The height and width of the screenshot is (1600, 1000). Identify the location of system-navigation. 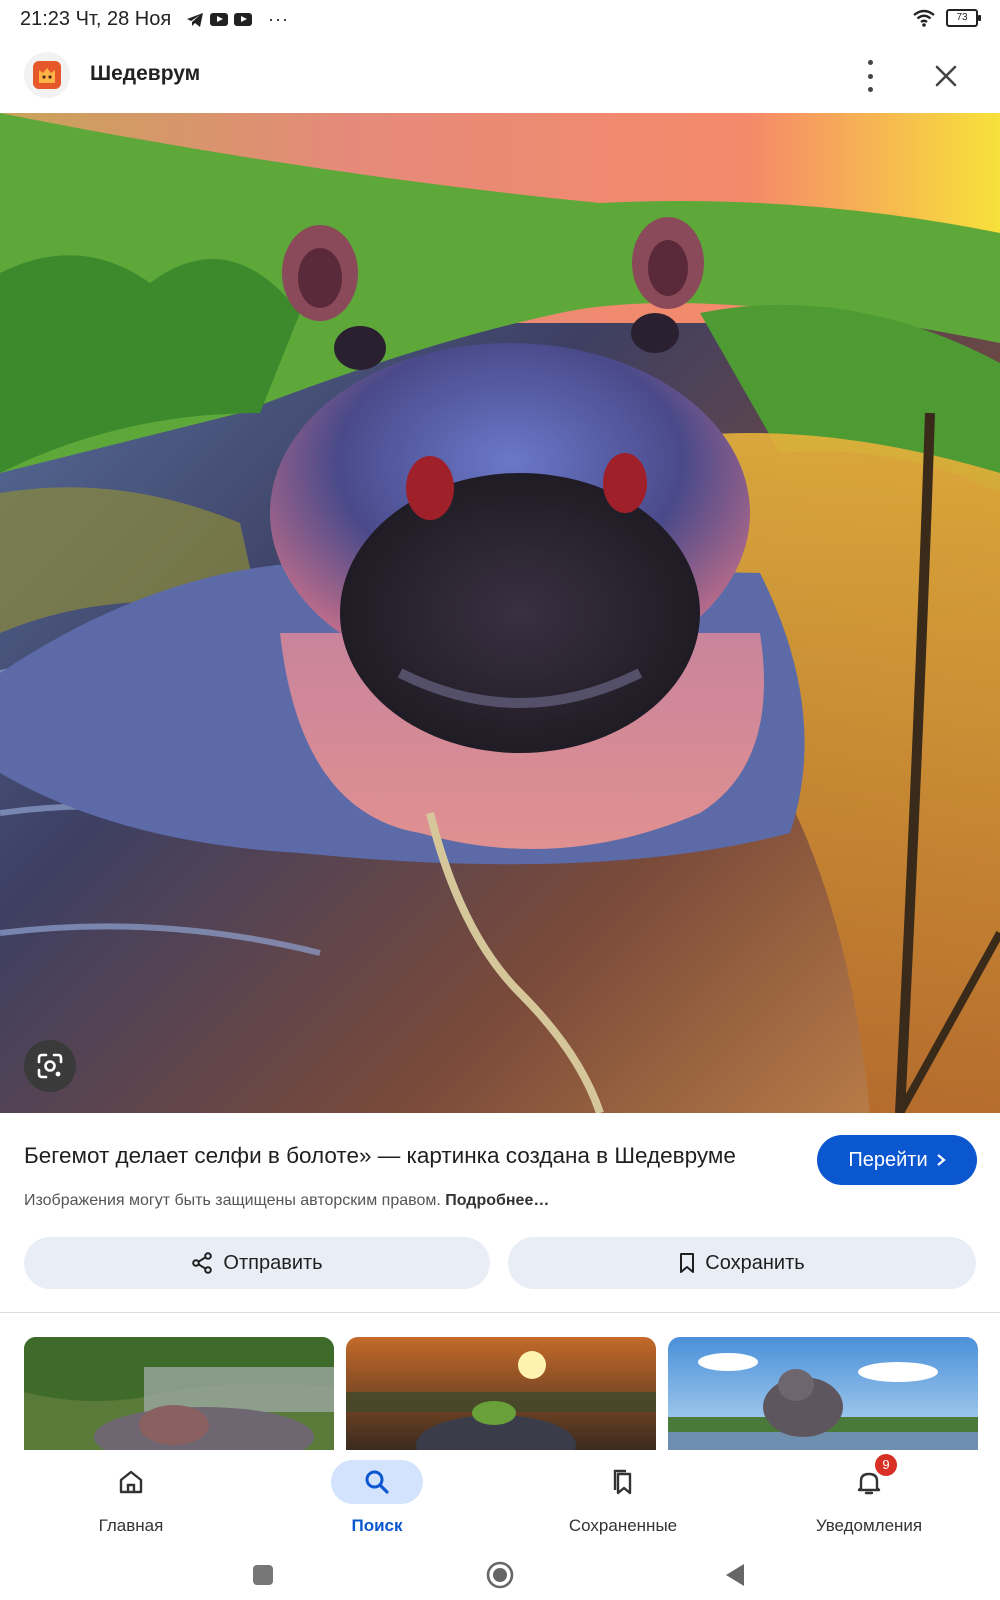
(500, 1575).